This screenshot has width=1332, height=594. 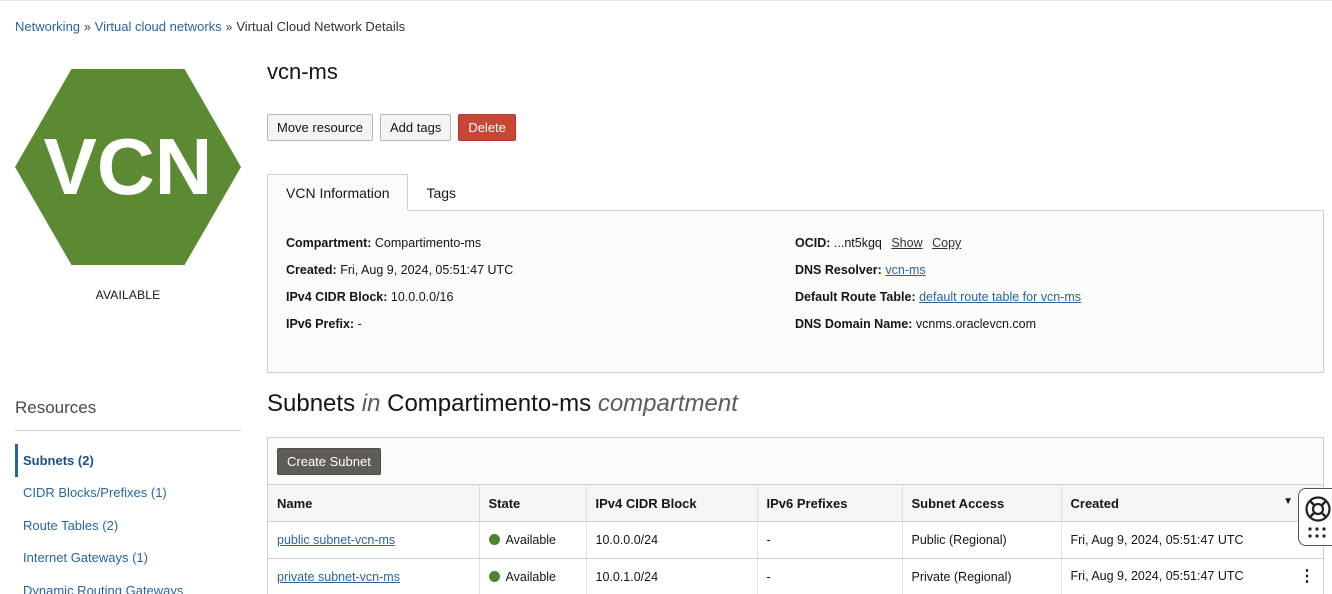 I want to click on info-ipv4-cidr: IPv4 CIDR Block: 10.0.0.0/16, so click(x=399, y=303).